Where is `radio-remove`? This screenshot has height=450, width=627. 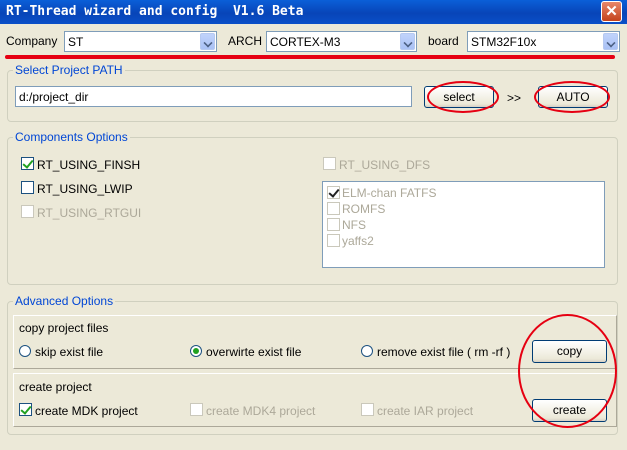
radio-remove is located at coordinates (367, 351).